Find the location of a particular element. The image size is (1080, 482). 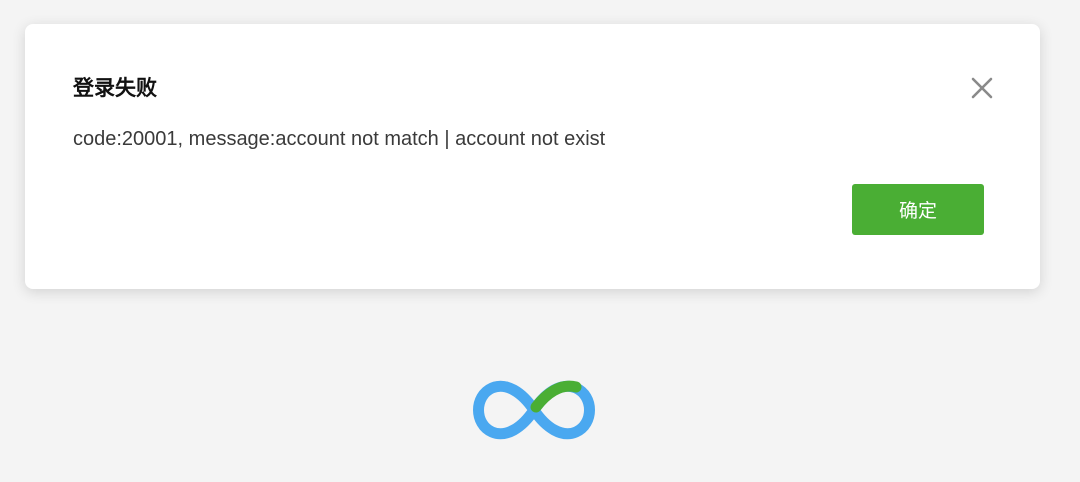

close-button is located at coordinates (982, 88).